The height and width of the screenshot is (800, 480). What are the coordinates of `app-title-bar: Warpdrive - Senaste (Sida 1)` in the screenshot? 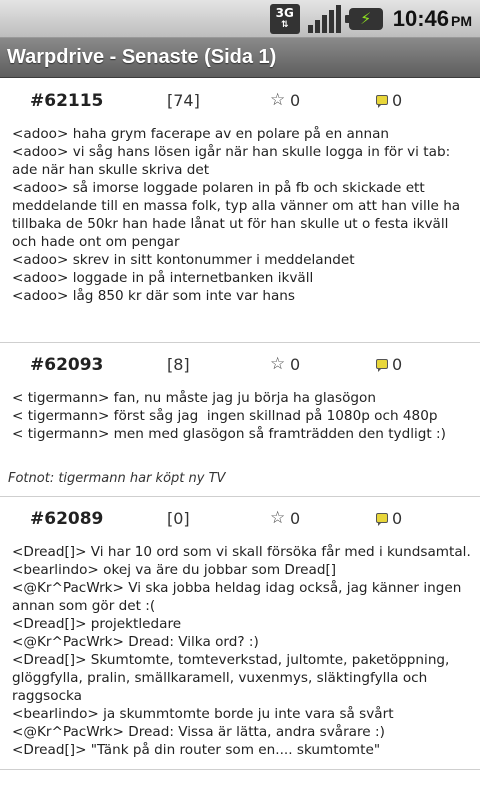 It's located at (240, 58).